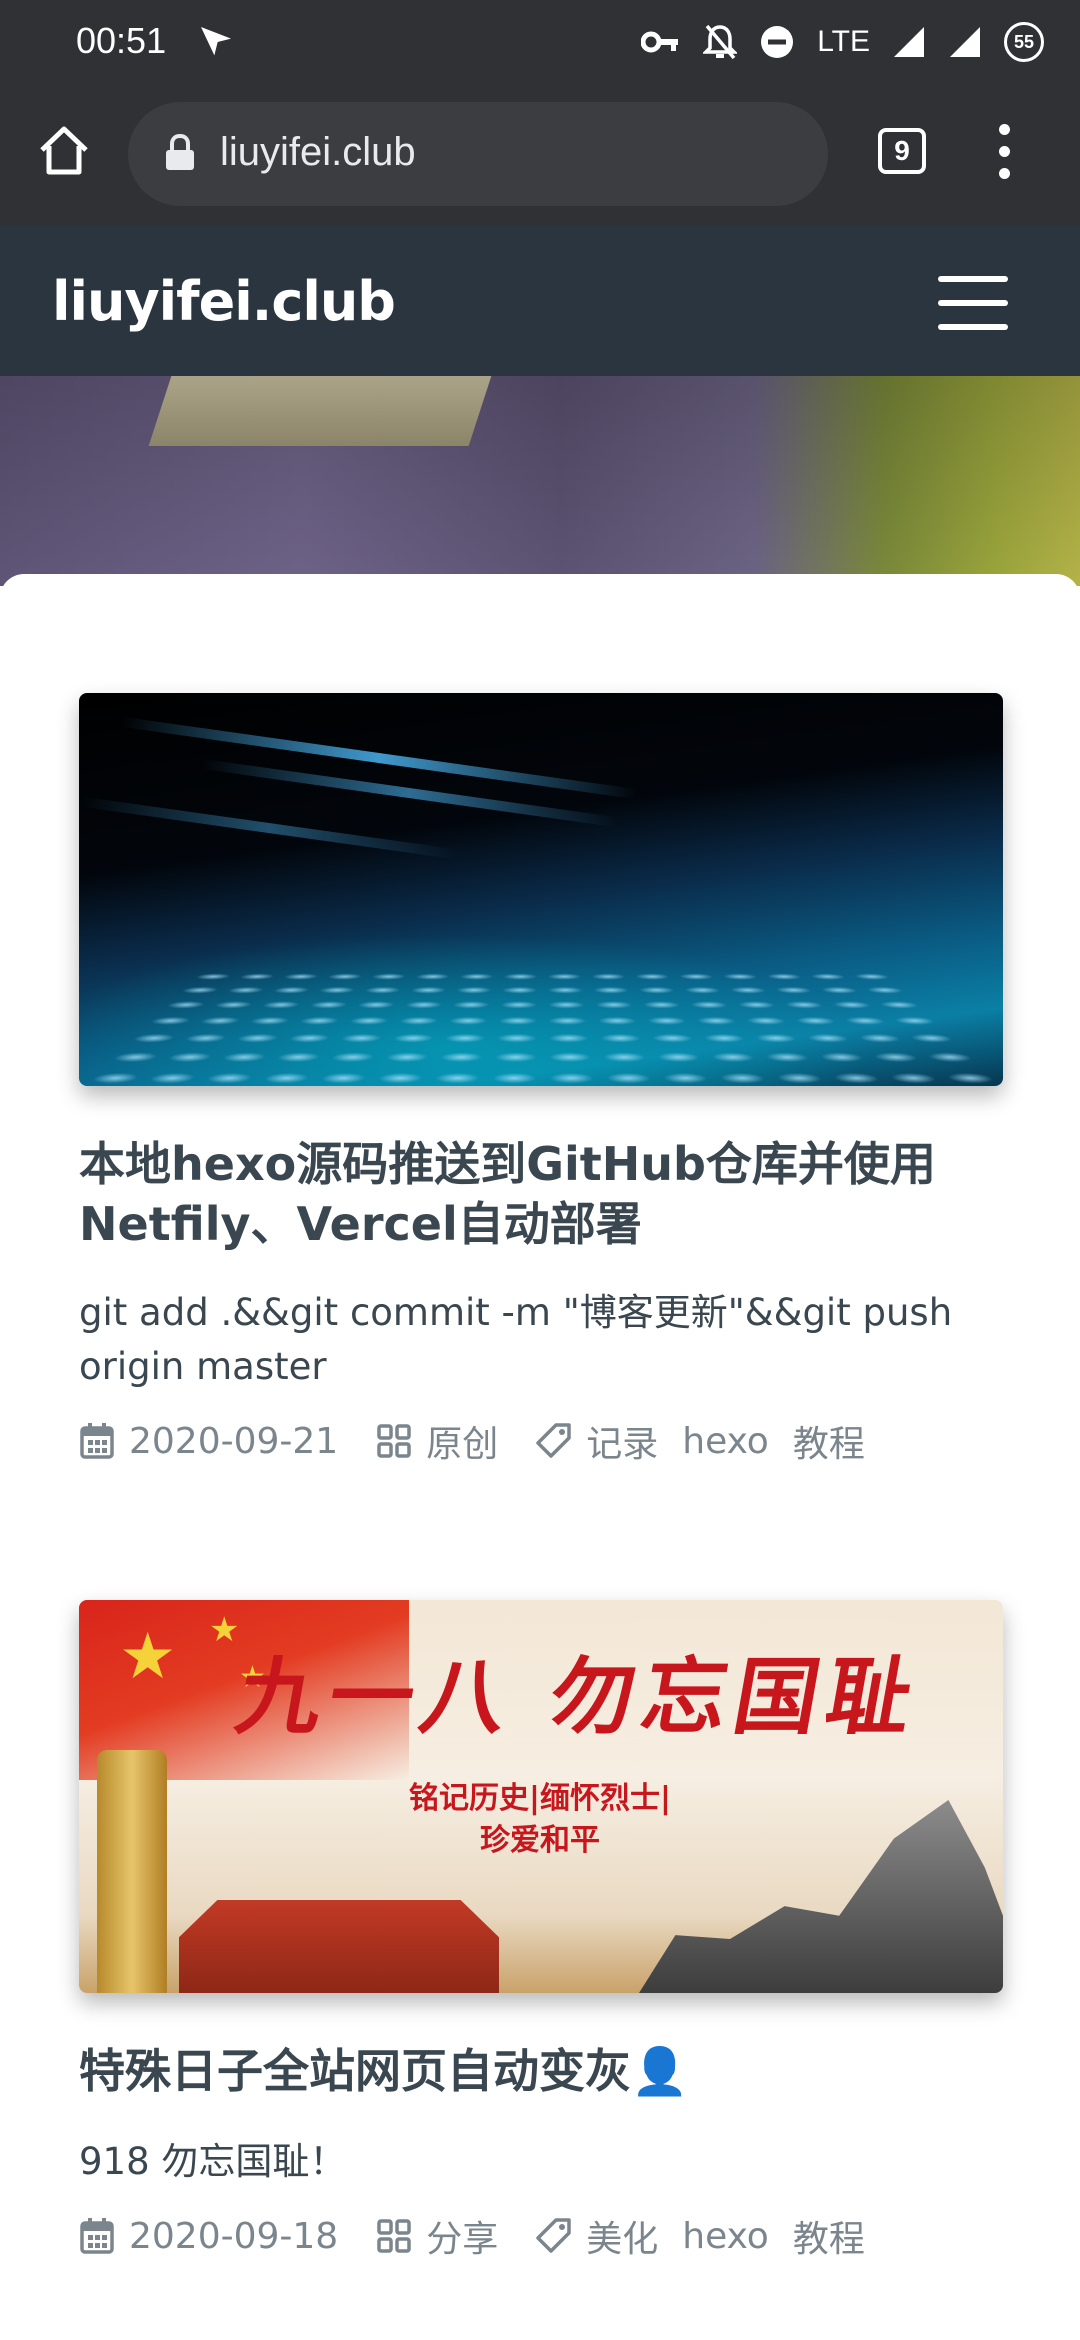  Describe the element at coordinates (224, 301) in the screenshot. I see `site-title: liuyifei.club` at that location.